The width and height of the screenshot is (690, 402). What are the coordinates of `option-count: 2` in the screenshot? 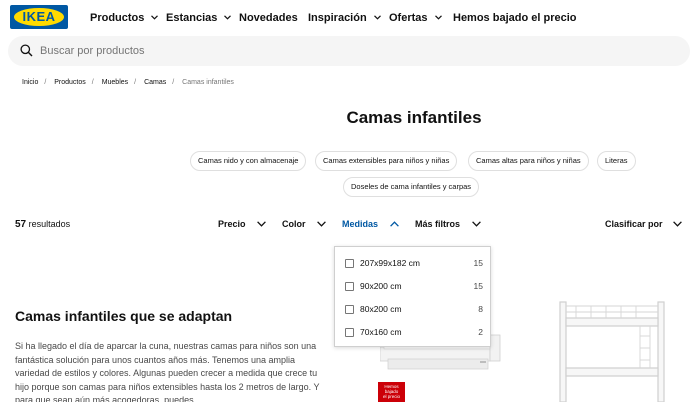 It's located at (480, 332).